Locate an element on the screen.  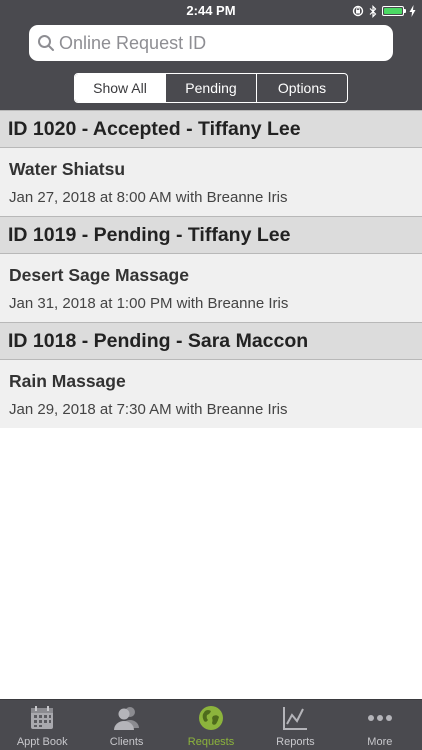
orientation-lock-icon is located at coordinates (358, 11).